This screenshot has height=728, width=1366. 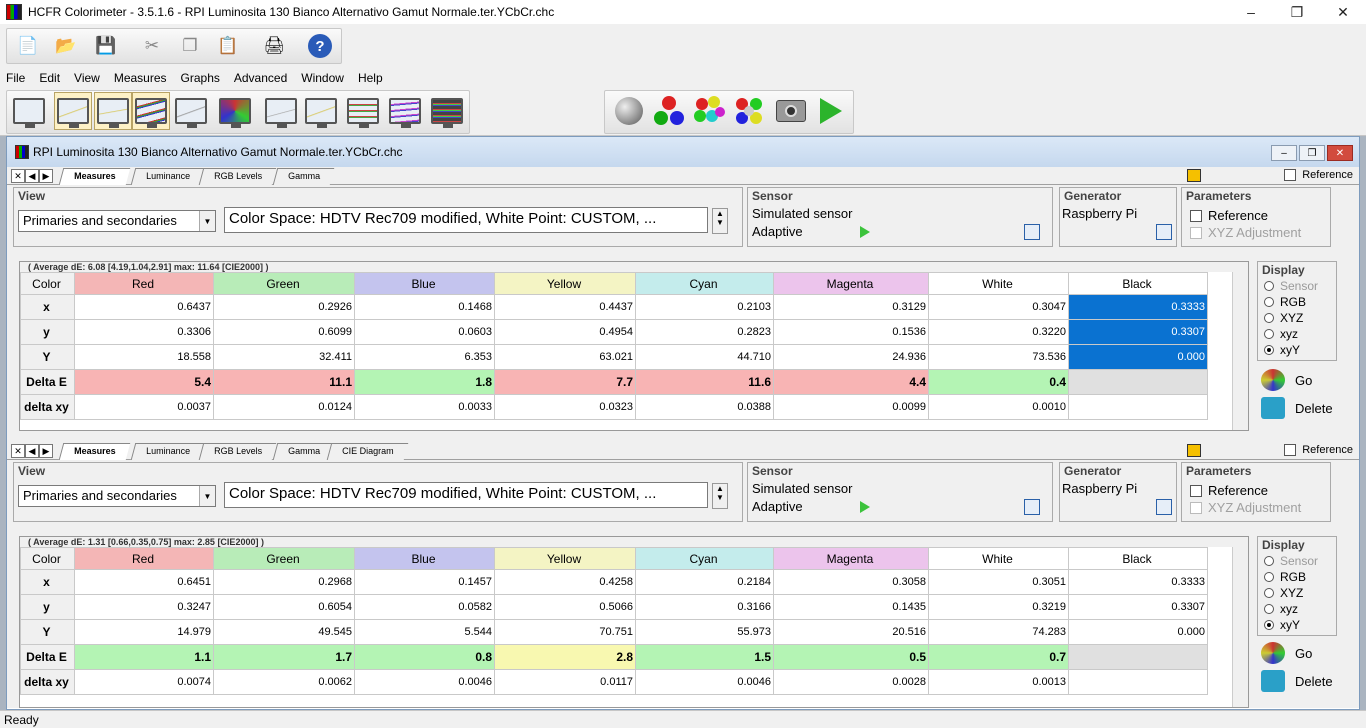 I want to click on delta-e-cell: 7.7, so click(x=565, y=382).